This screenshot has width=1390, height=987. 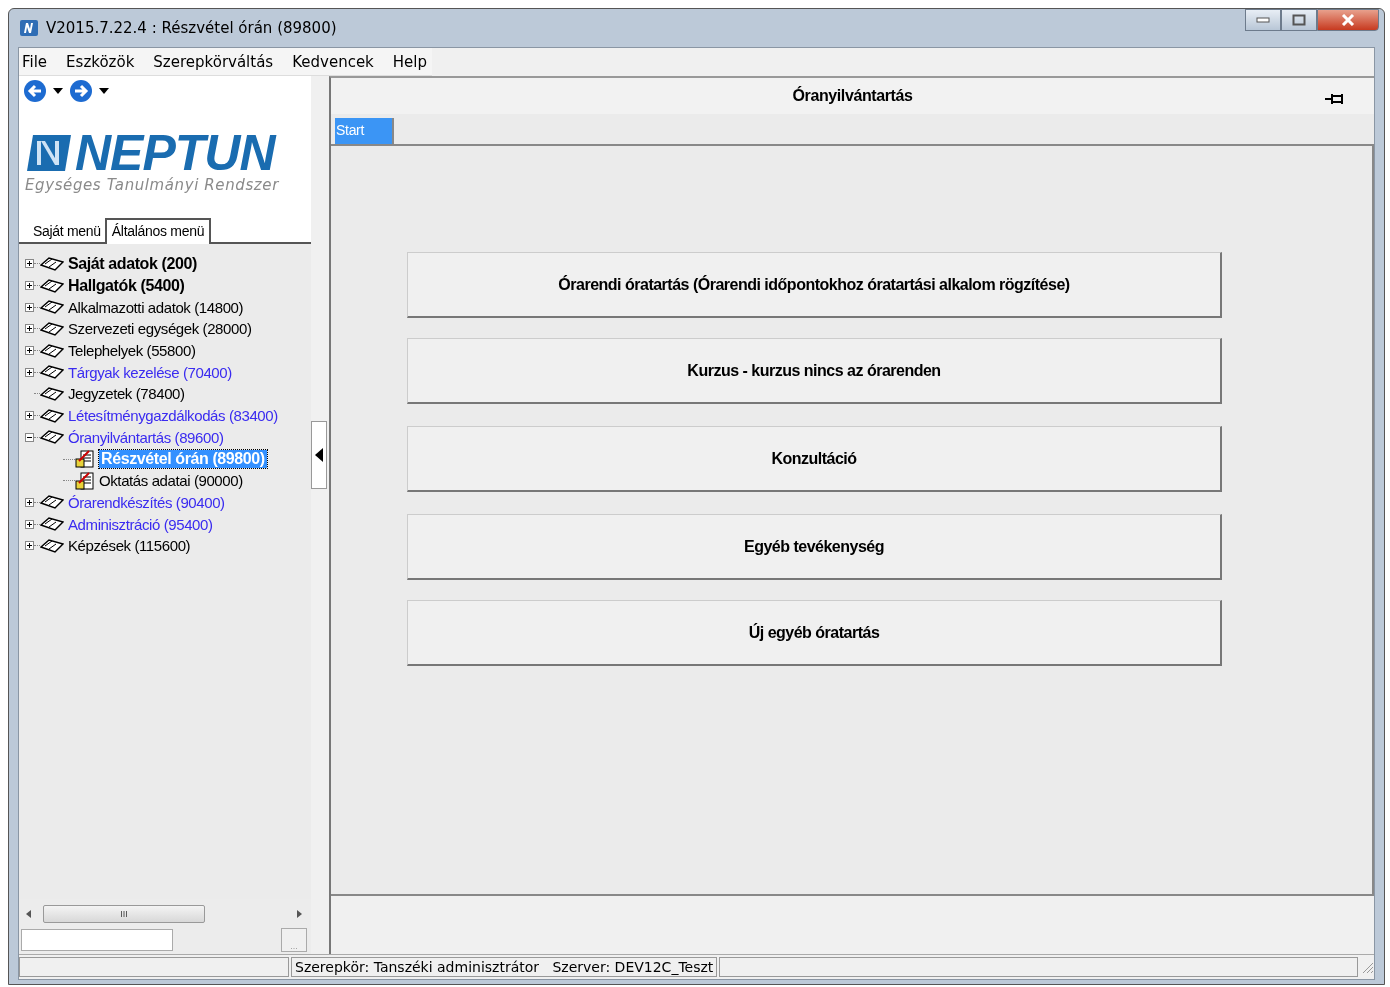 I want to click on menu-item: Kedvencek, so click(x=333, y=61).